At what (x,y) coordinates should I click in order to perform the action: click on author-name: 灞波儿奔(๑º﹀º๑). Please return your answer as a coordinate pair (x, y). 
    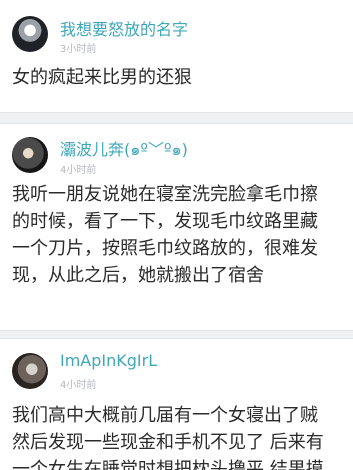
    Looking at the image, I should click on (124, 149).